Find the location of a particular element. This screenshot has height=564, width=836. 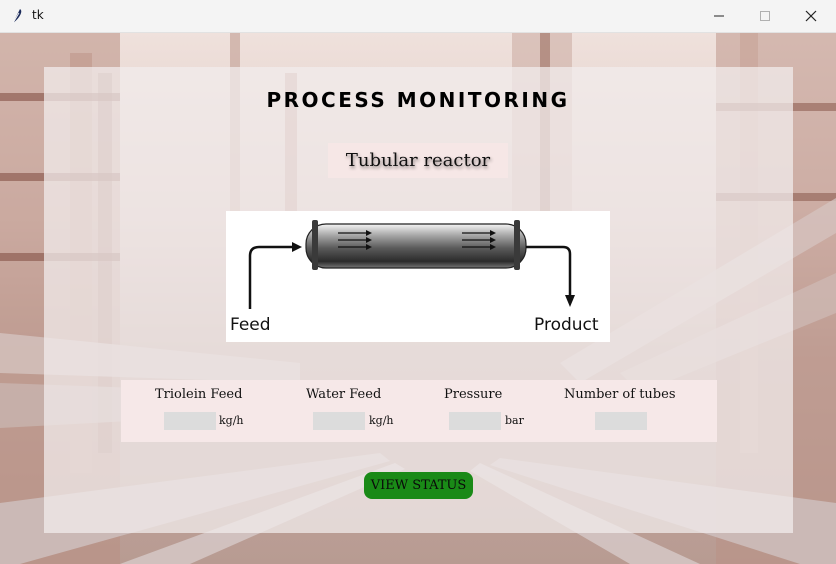

subtitle-box: Tubular reactor is located at coordinates (418, 160).